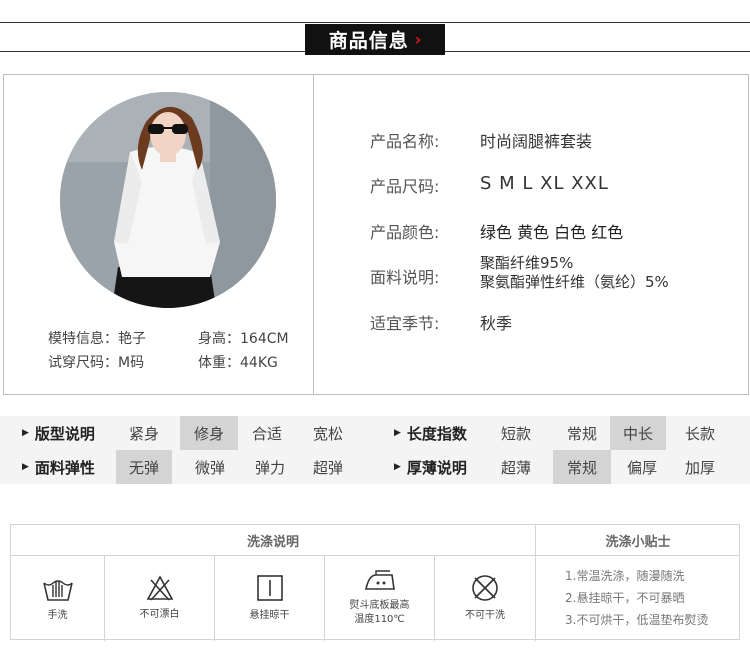 This screenshot has height=654, width=750. Describe the element at coordinates (699, 467) in the screenshot. I see `thickness-option: 加厚` at that location.